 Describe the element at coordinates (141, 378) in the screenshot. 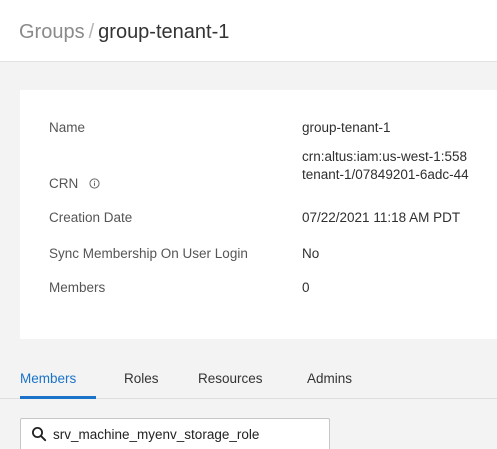

I see `tab-roles: Roles` at that location.